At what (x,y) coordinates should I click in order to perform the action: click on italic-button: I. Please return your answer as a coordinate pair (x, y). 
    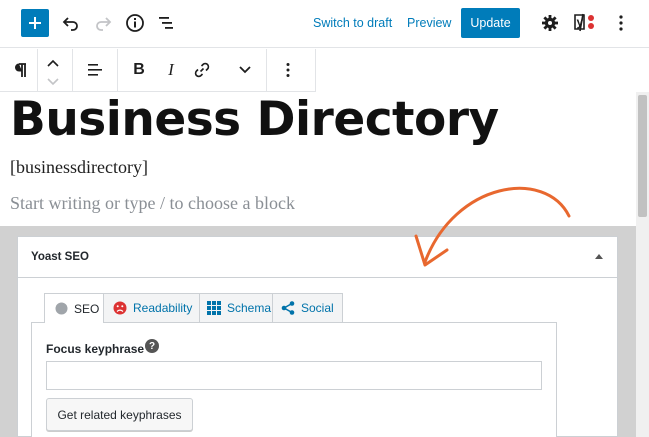
    Looking at the image, I should click on (171, 70).